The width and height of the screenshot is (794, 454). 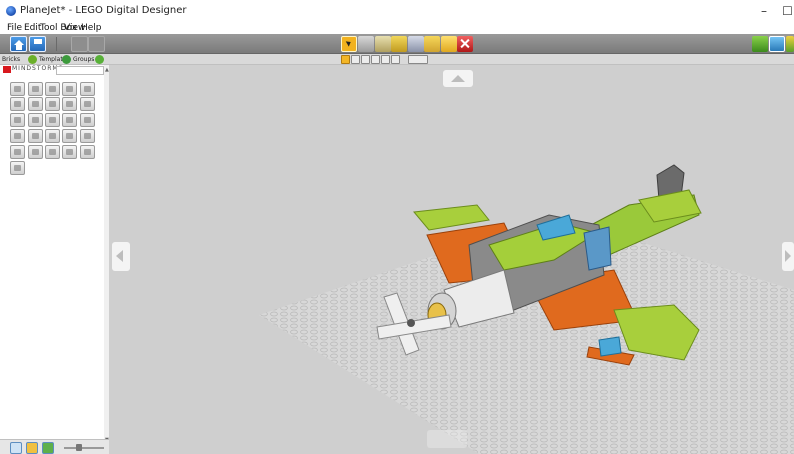 What do you see at coordinates (11, 59) in the screenshot?
I see `tab-bricks: Bricks` at bounding box center [11, 59].